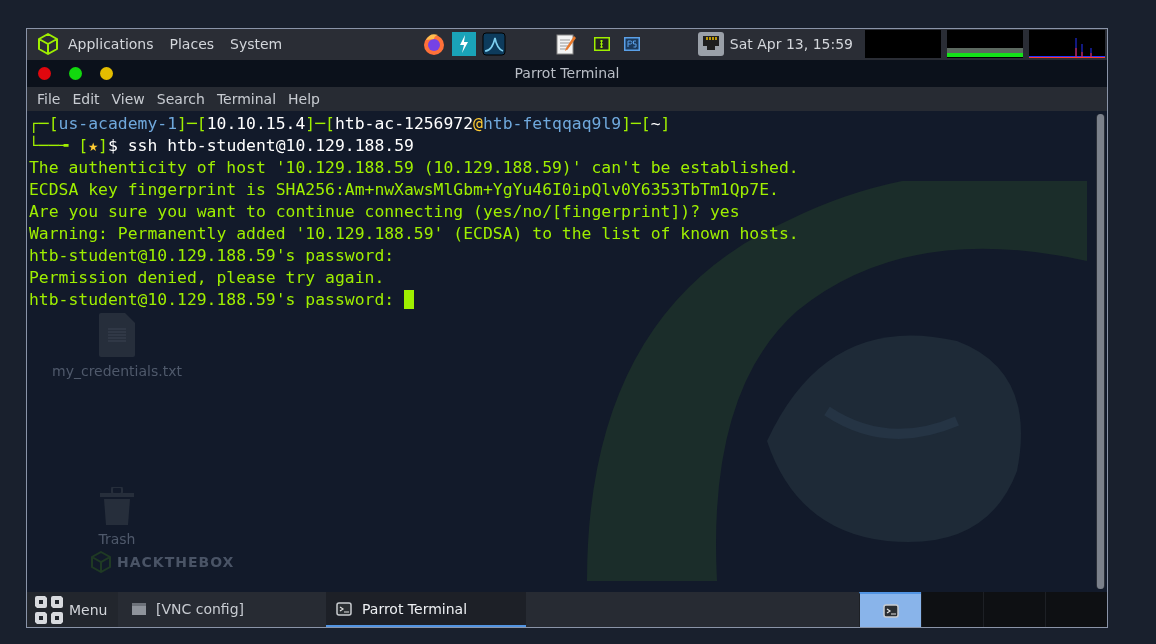 This screenshot has width=1156, height=644. What do you see at coordinates (464, 44) in the screenshot?
I see `lightning-icon` at bounding box center [464, 44].